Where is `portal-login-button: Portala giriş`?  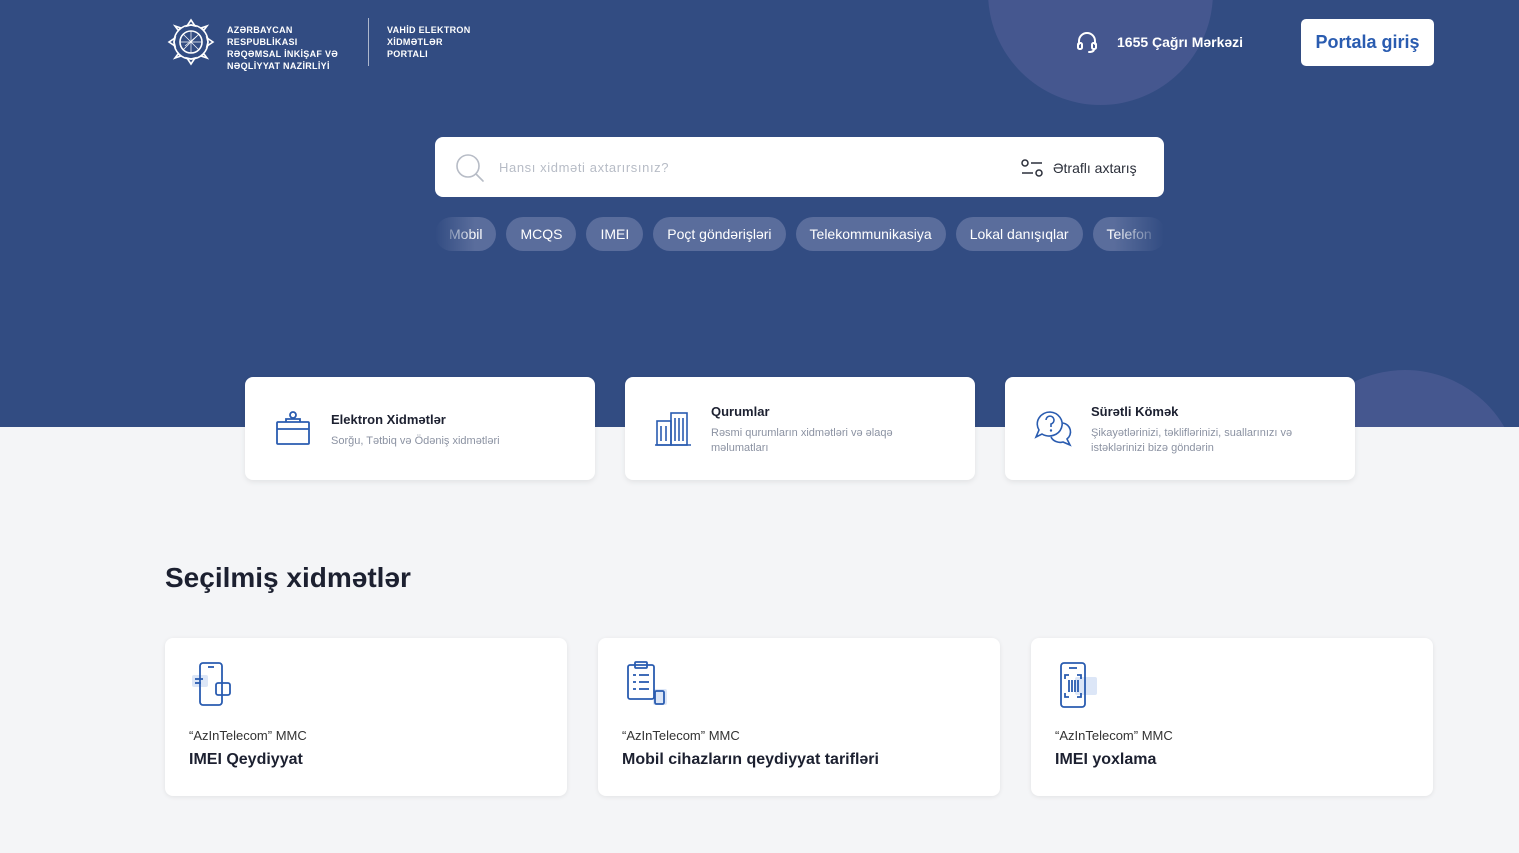
portal-login-button: Portala giriş is located at coordinates (1367, 42).